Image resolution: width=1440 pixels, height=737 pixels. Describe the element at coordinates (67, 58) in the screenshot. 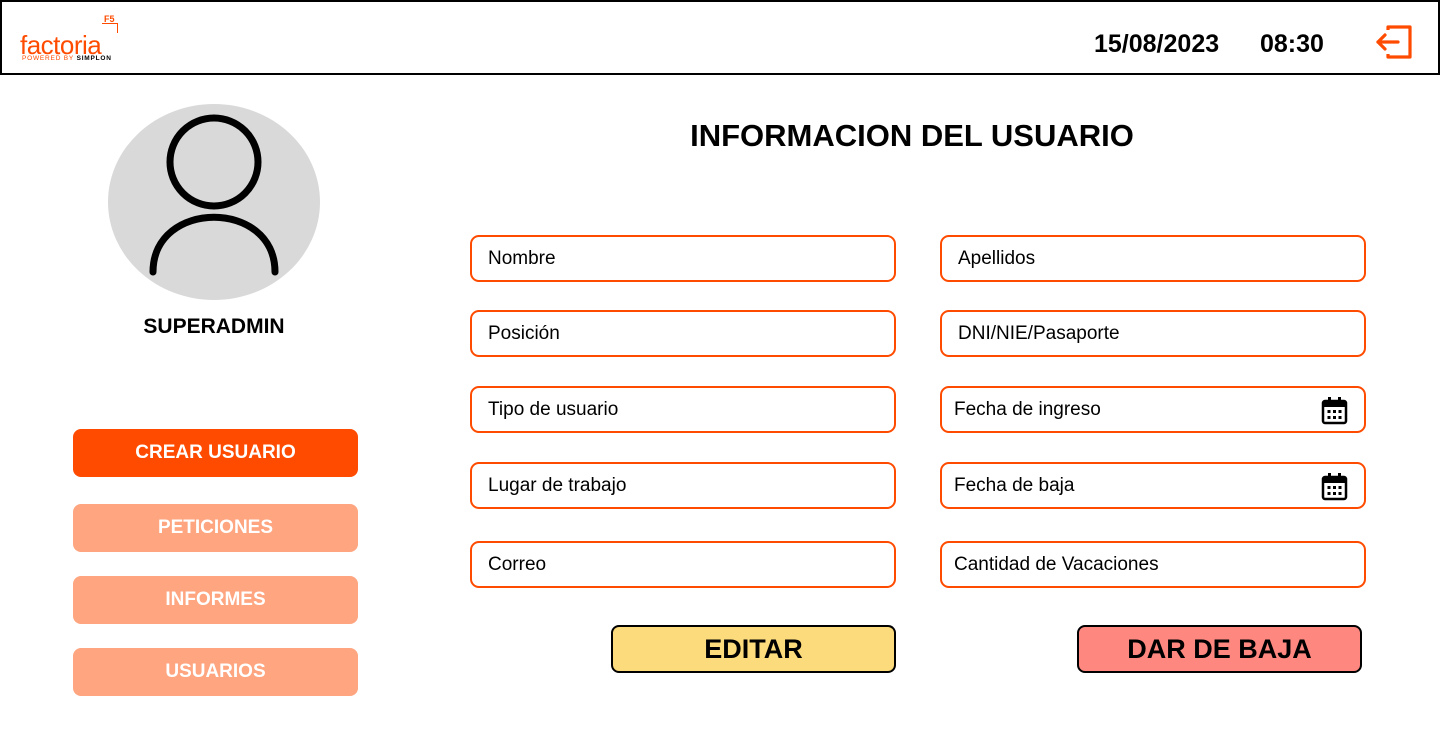

I see `logo-tagline: POWERED BY SIMPLON` at that location.